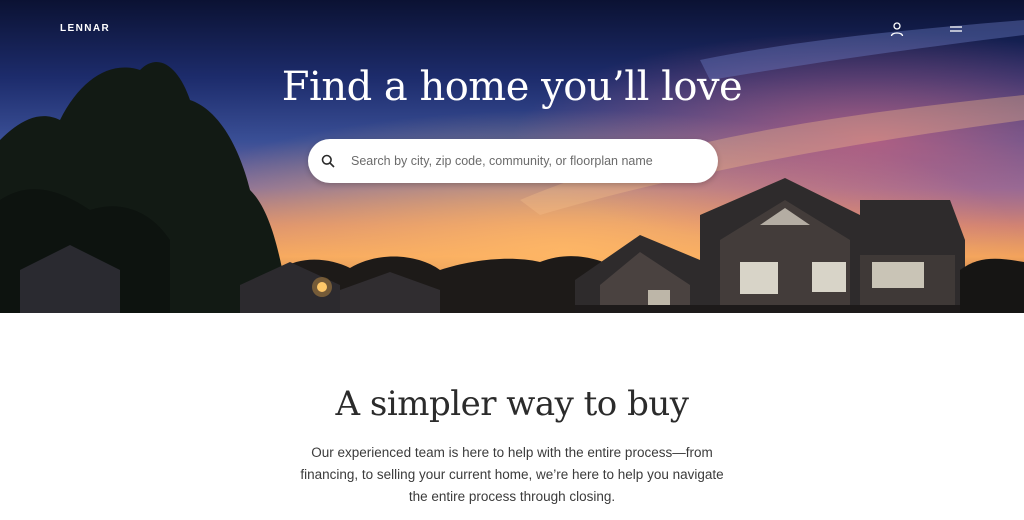  I want to click on section-title: A simpler way to buy, so click(512, 404).